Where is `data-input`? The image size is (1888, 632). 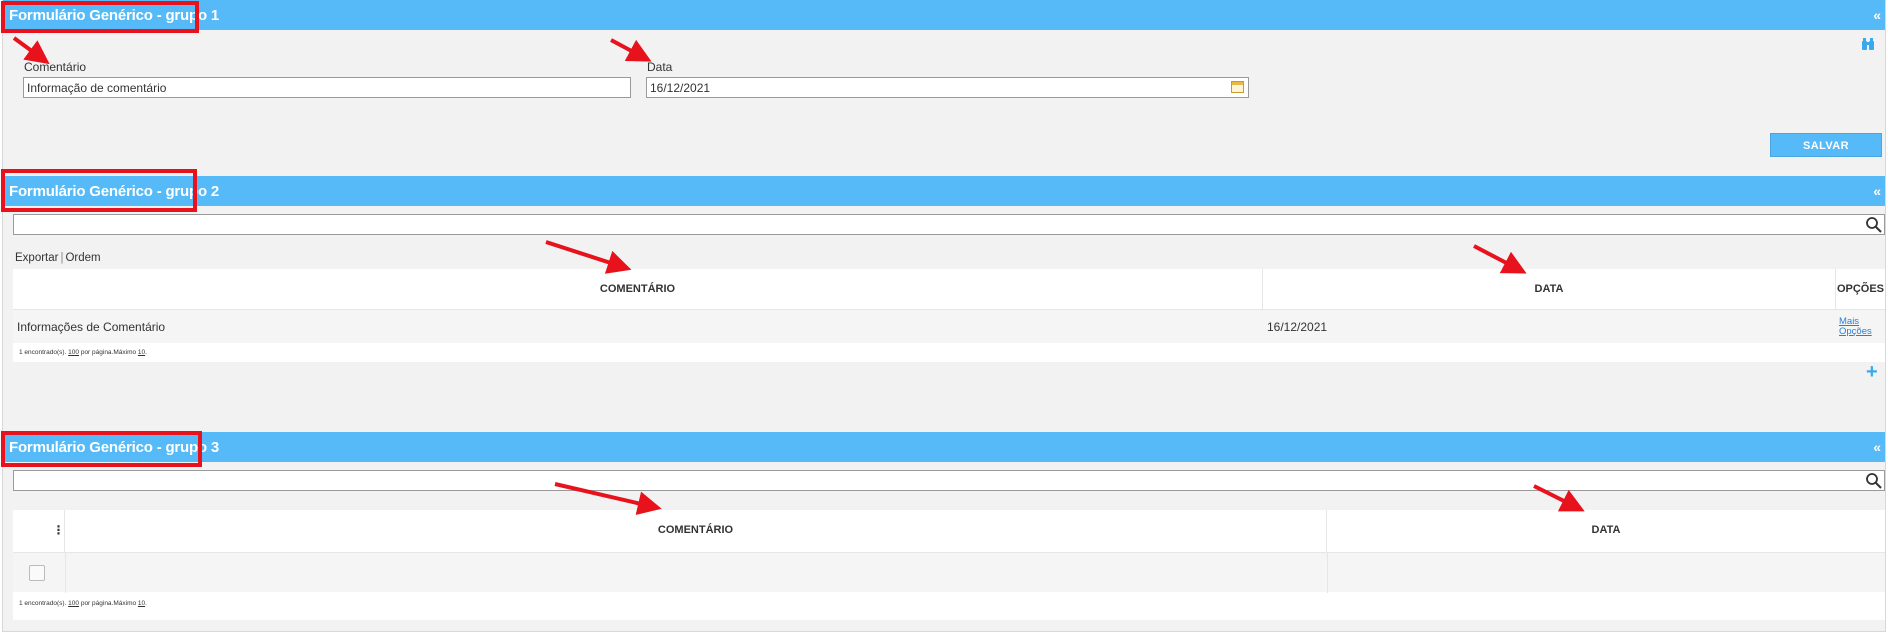 data-input is located at coordinates (947, 87).